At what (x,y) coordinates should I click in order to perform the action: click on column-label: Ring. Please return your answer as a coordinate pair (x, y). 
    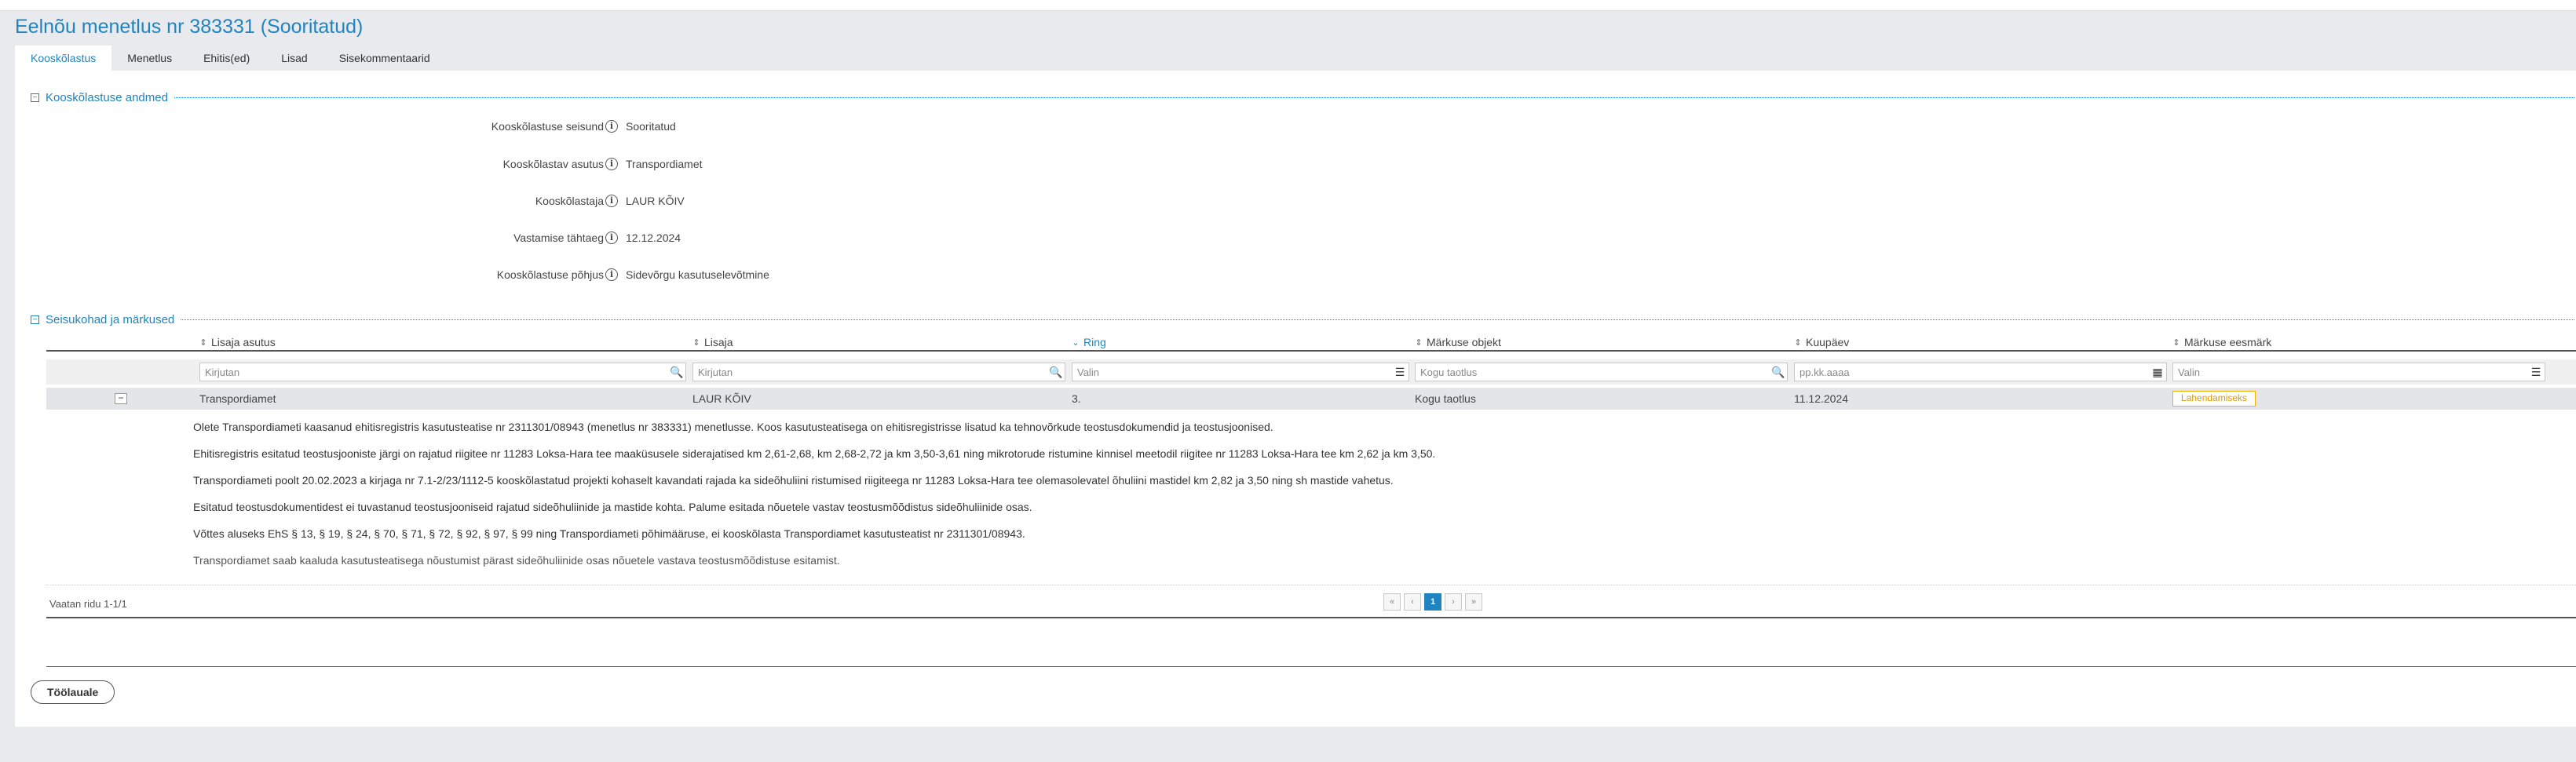
    Looking at the image, I should click on (1094, 342).